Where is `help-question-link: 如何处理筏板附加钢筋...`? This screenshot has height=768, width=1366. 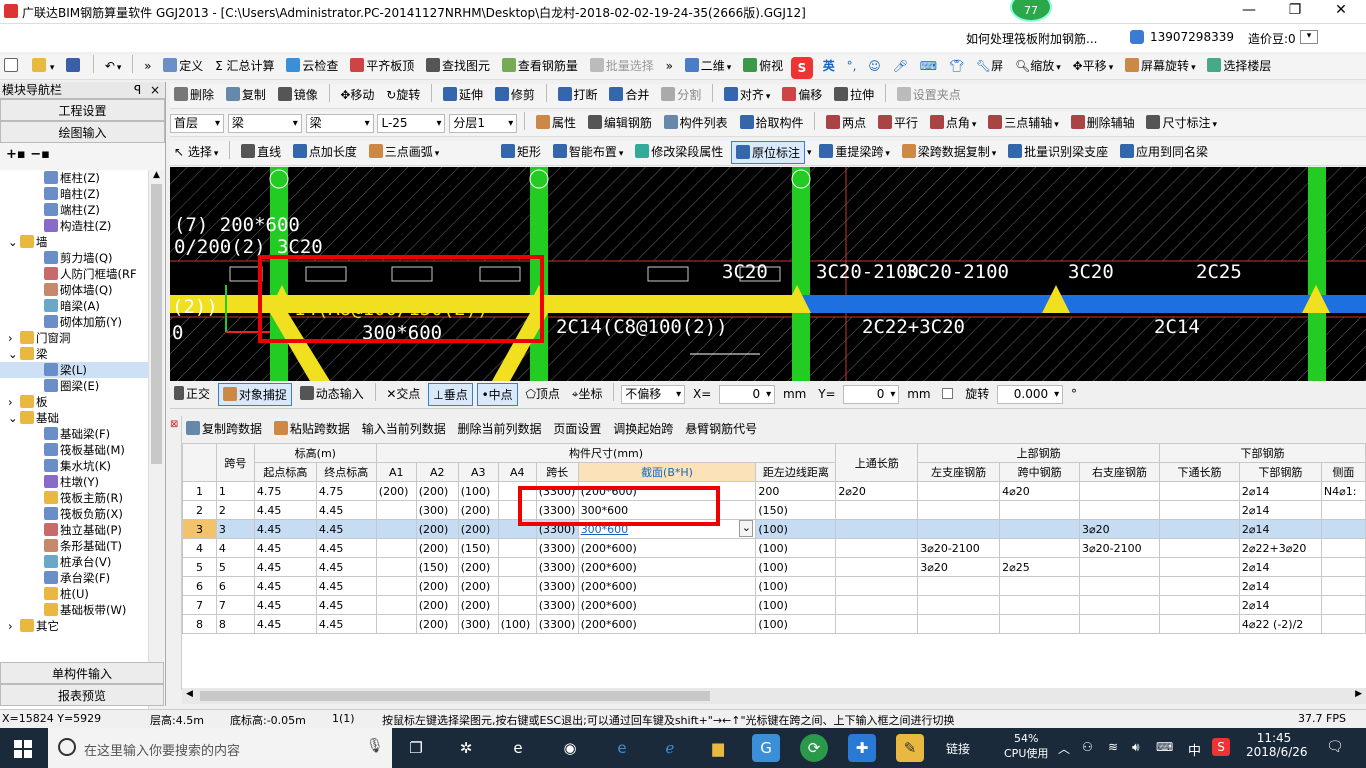
help-question-link: 如何处理筏板附加钢筋... is located at coordinates (1031, 38).